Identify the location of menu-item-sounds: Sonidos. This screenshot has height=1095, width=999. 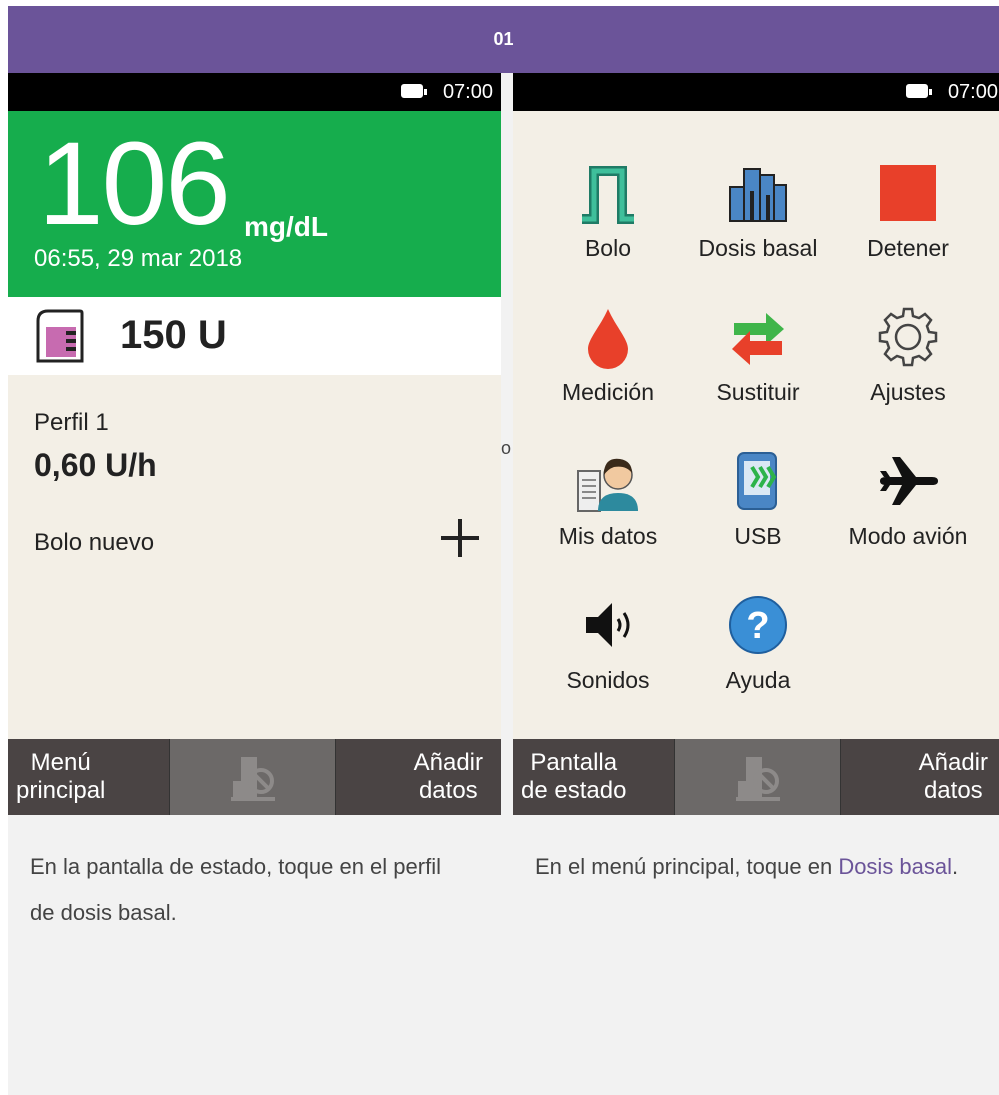
(608, 643).